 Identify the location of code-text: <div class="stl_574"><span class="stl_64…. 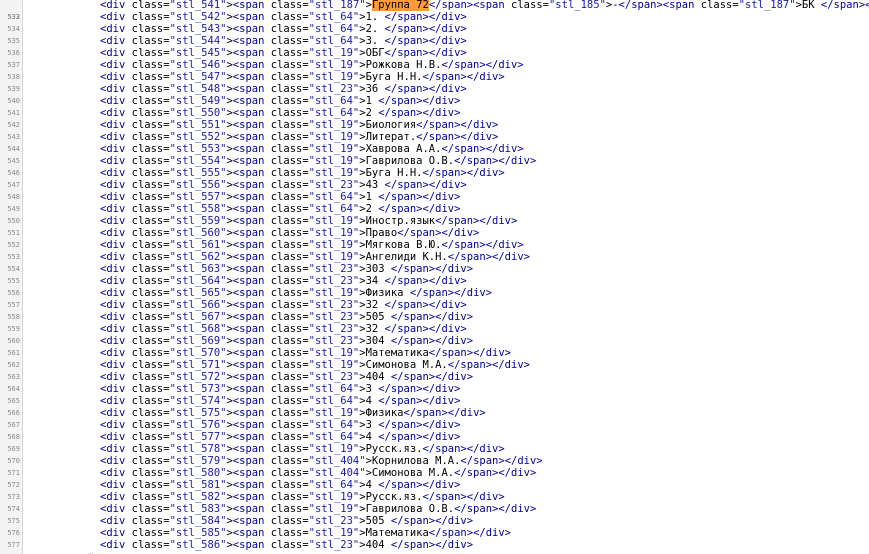
(280, 401).